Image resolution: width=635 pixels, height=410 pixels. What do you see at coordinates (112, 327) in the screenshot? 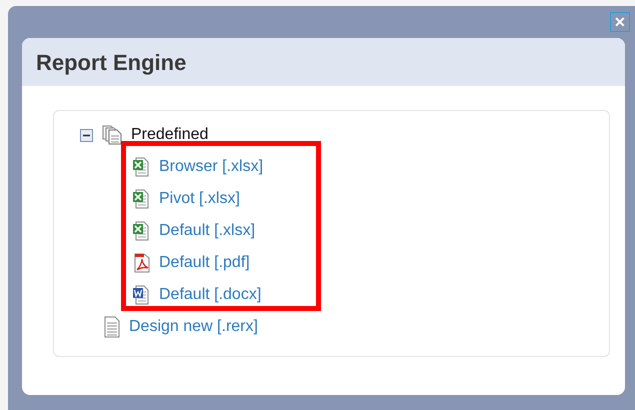
I see `text-file-icon` at bounding box center [112, 327].